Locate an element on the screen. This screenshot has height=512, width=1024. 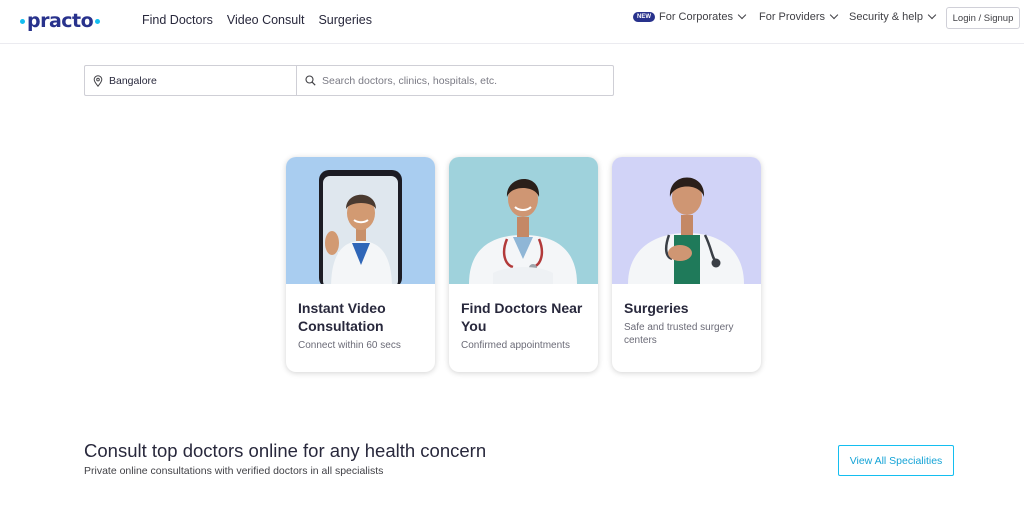
new-badge: NEW is located at coordinates (644, 17).